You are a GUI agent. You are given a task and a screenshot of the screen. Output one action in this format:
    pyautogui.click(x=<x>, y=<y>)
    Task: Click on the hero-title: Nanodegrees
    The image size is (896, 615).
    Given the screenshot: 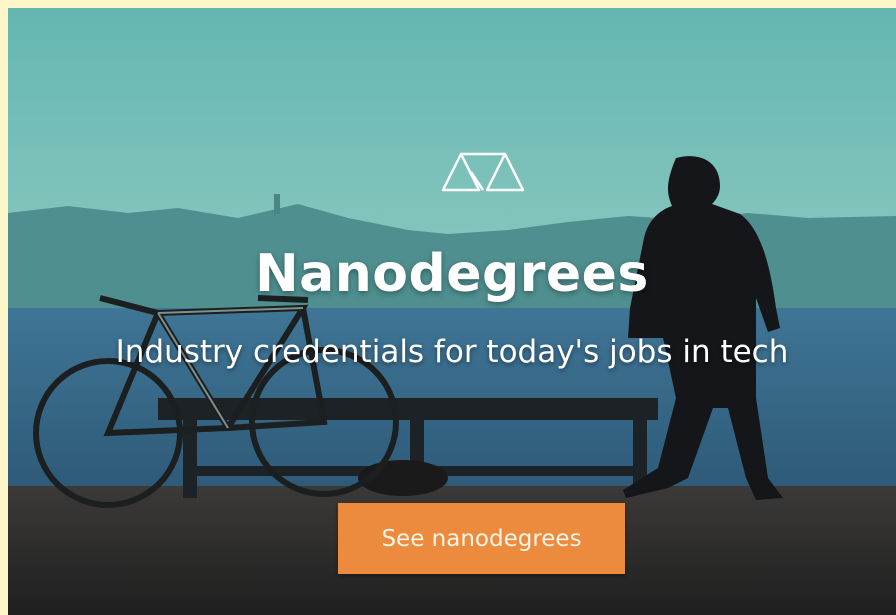 What is the action you would take?
    pyautogui.click(x=452, y=274)
    